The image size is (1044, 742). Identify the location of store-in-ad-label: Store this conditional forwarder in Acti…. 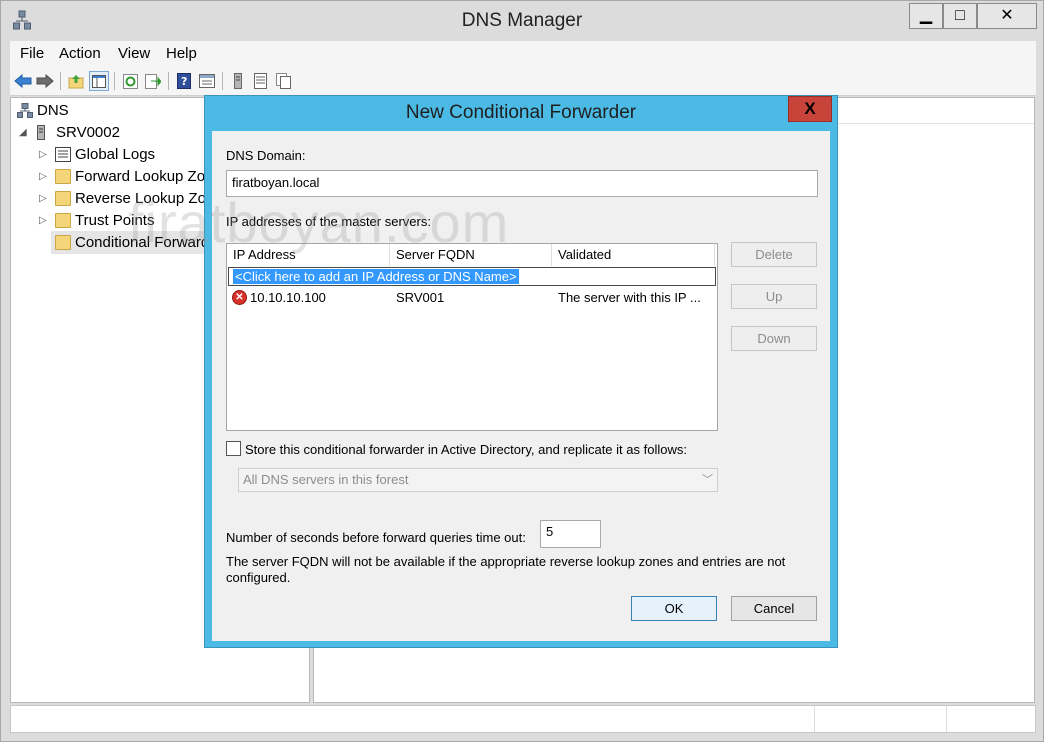
(466, 449).